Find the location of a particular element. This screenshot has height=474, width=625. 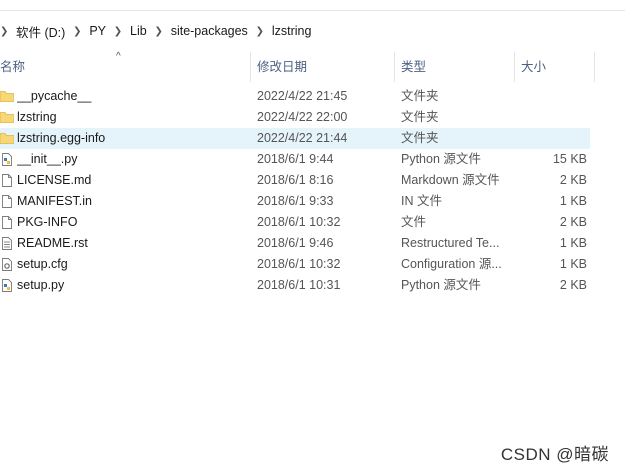

file-type: 文件 is located at coordinates (414, 222).